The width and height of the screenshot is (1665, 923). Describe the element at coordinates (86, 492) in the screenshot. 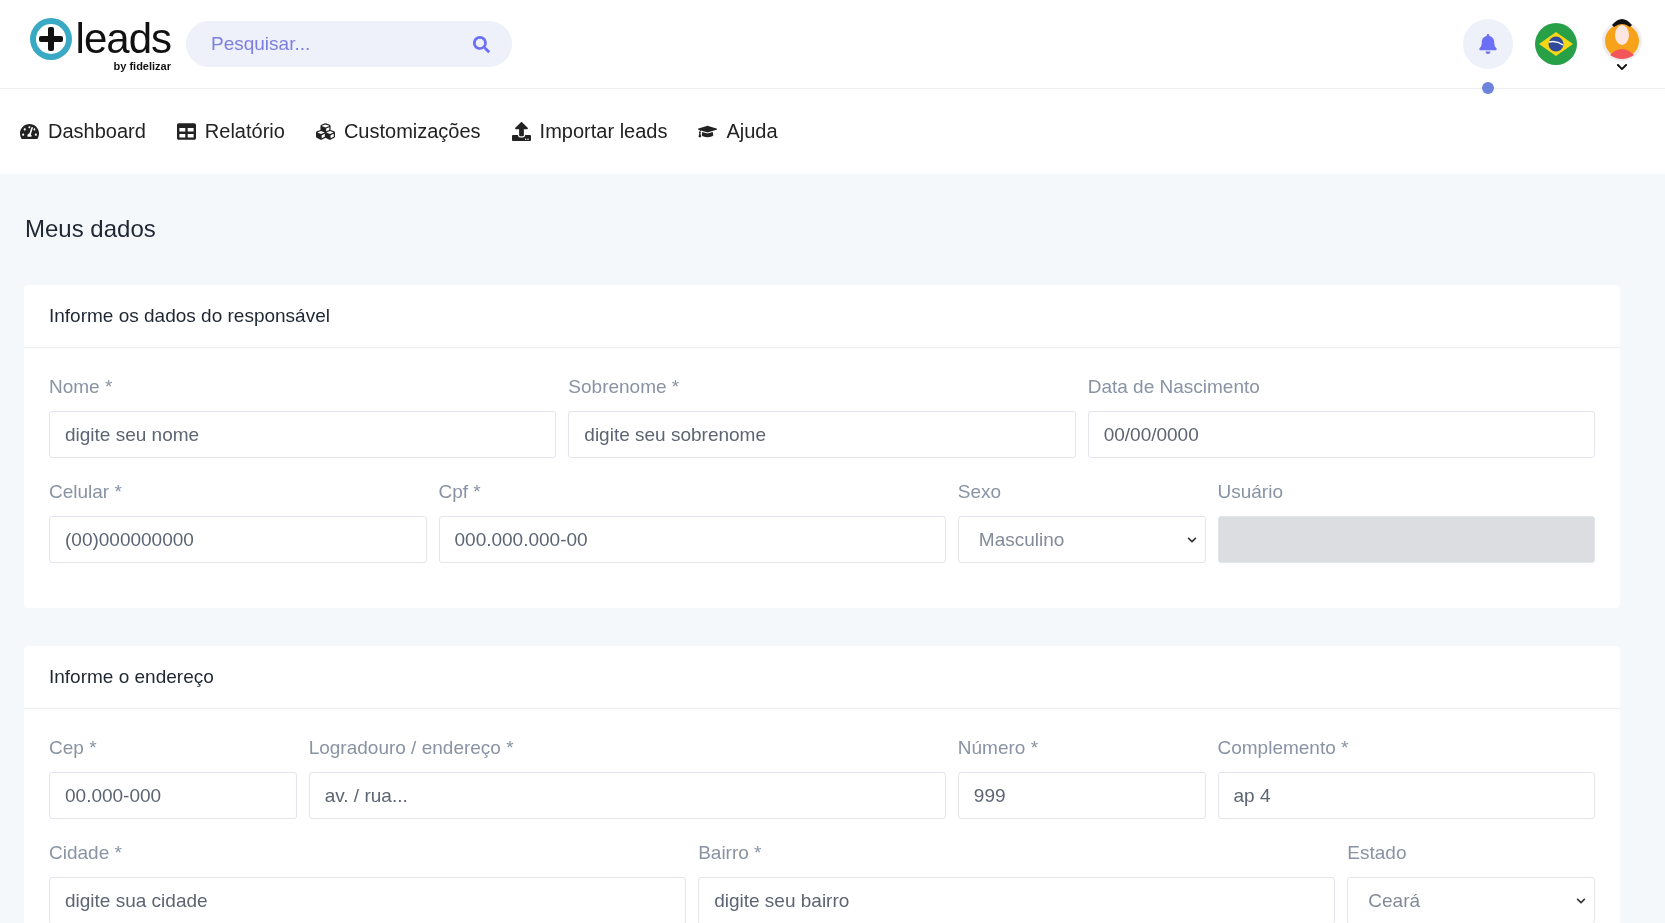

I see `field-label: Celular *` at that location.